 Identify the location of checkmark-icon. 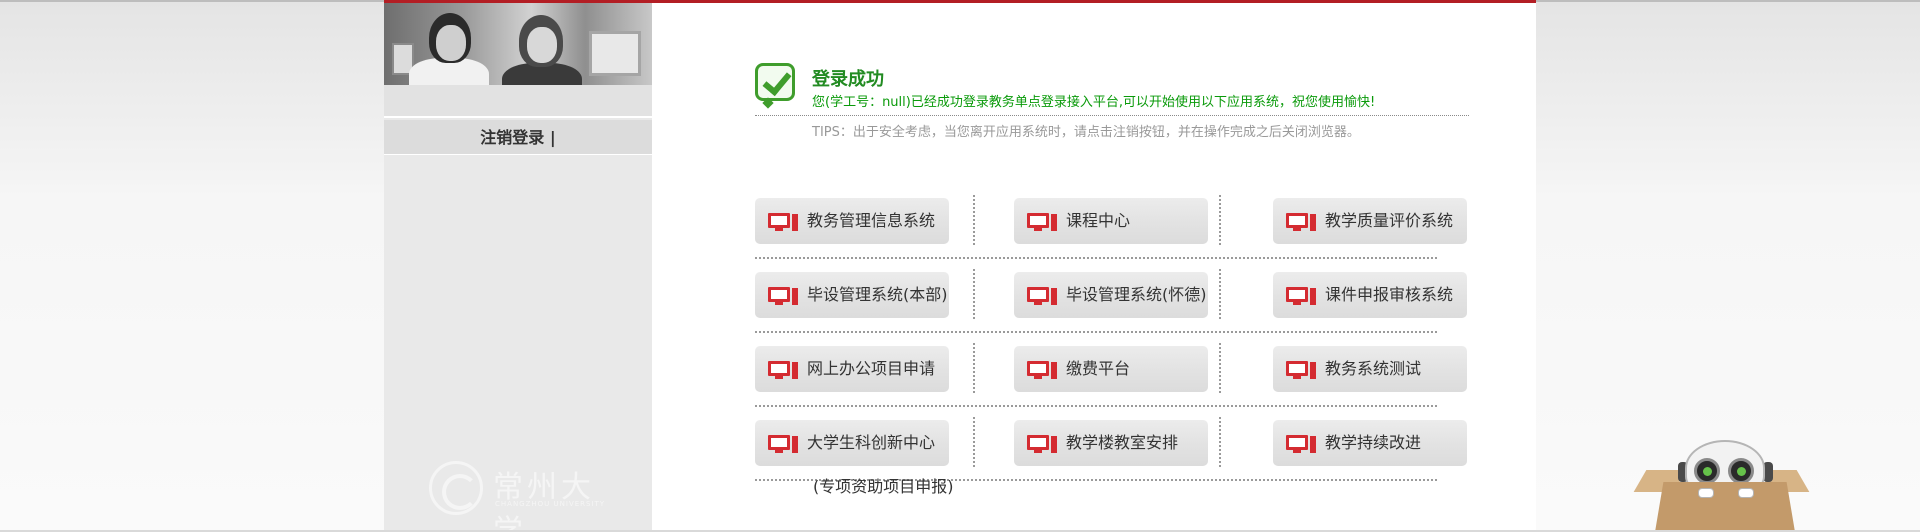
(775, 82).